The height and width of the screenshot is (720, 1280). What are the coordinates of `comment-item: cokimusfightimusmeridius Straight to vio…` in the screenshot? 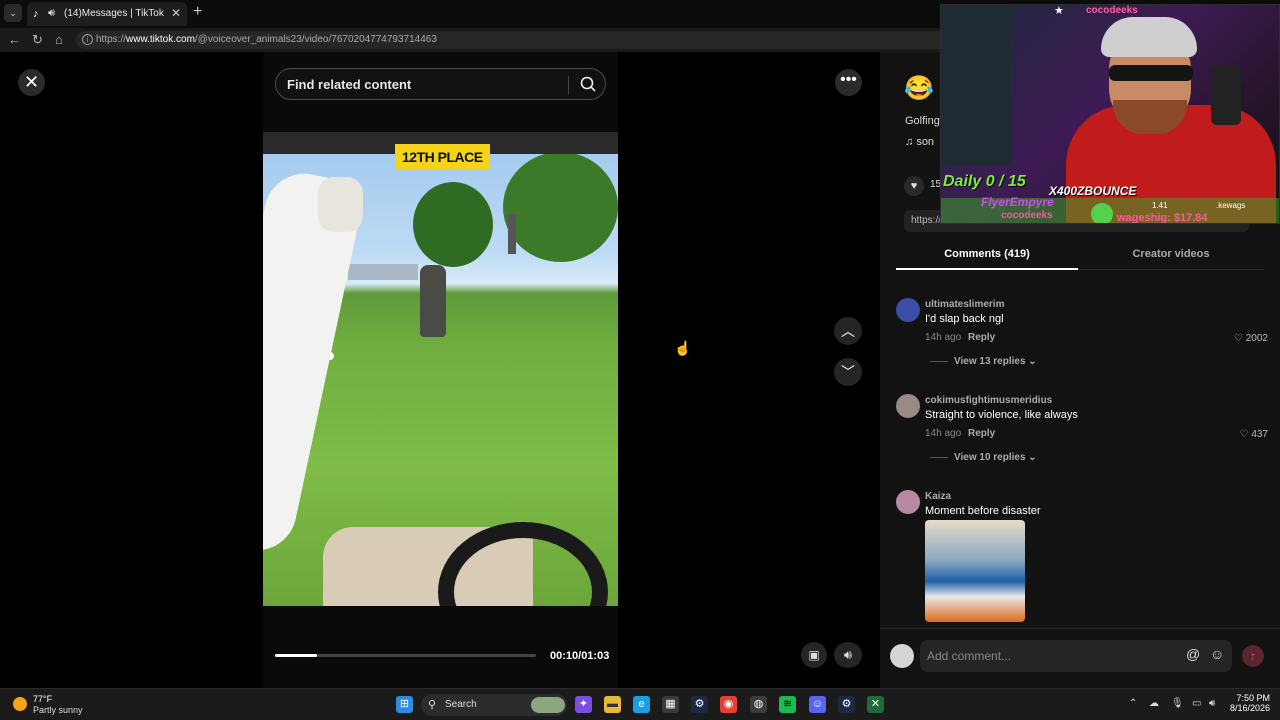 It's located at (1084, 434).